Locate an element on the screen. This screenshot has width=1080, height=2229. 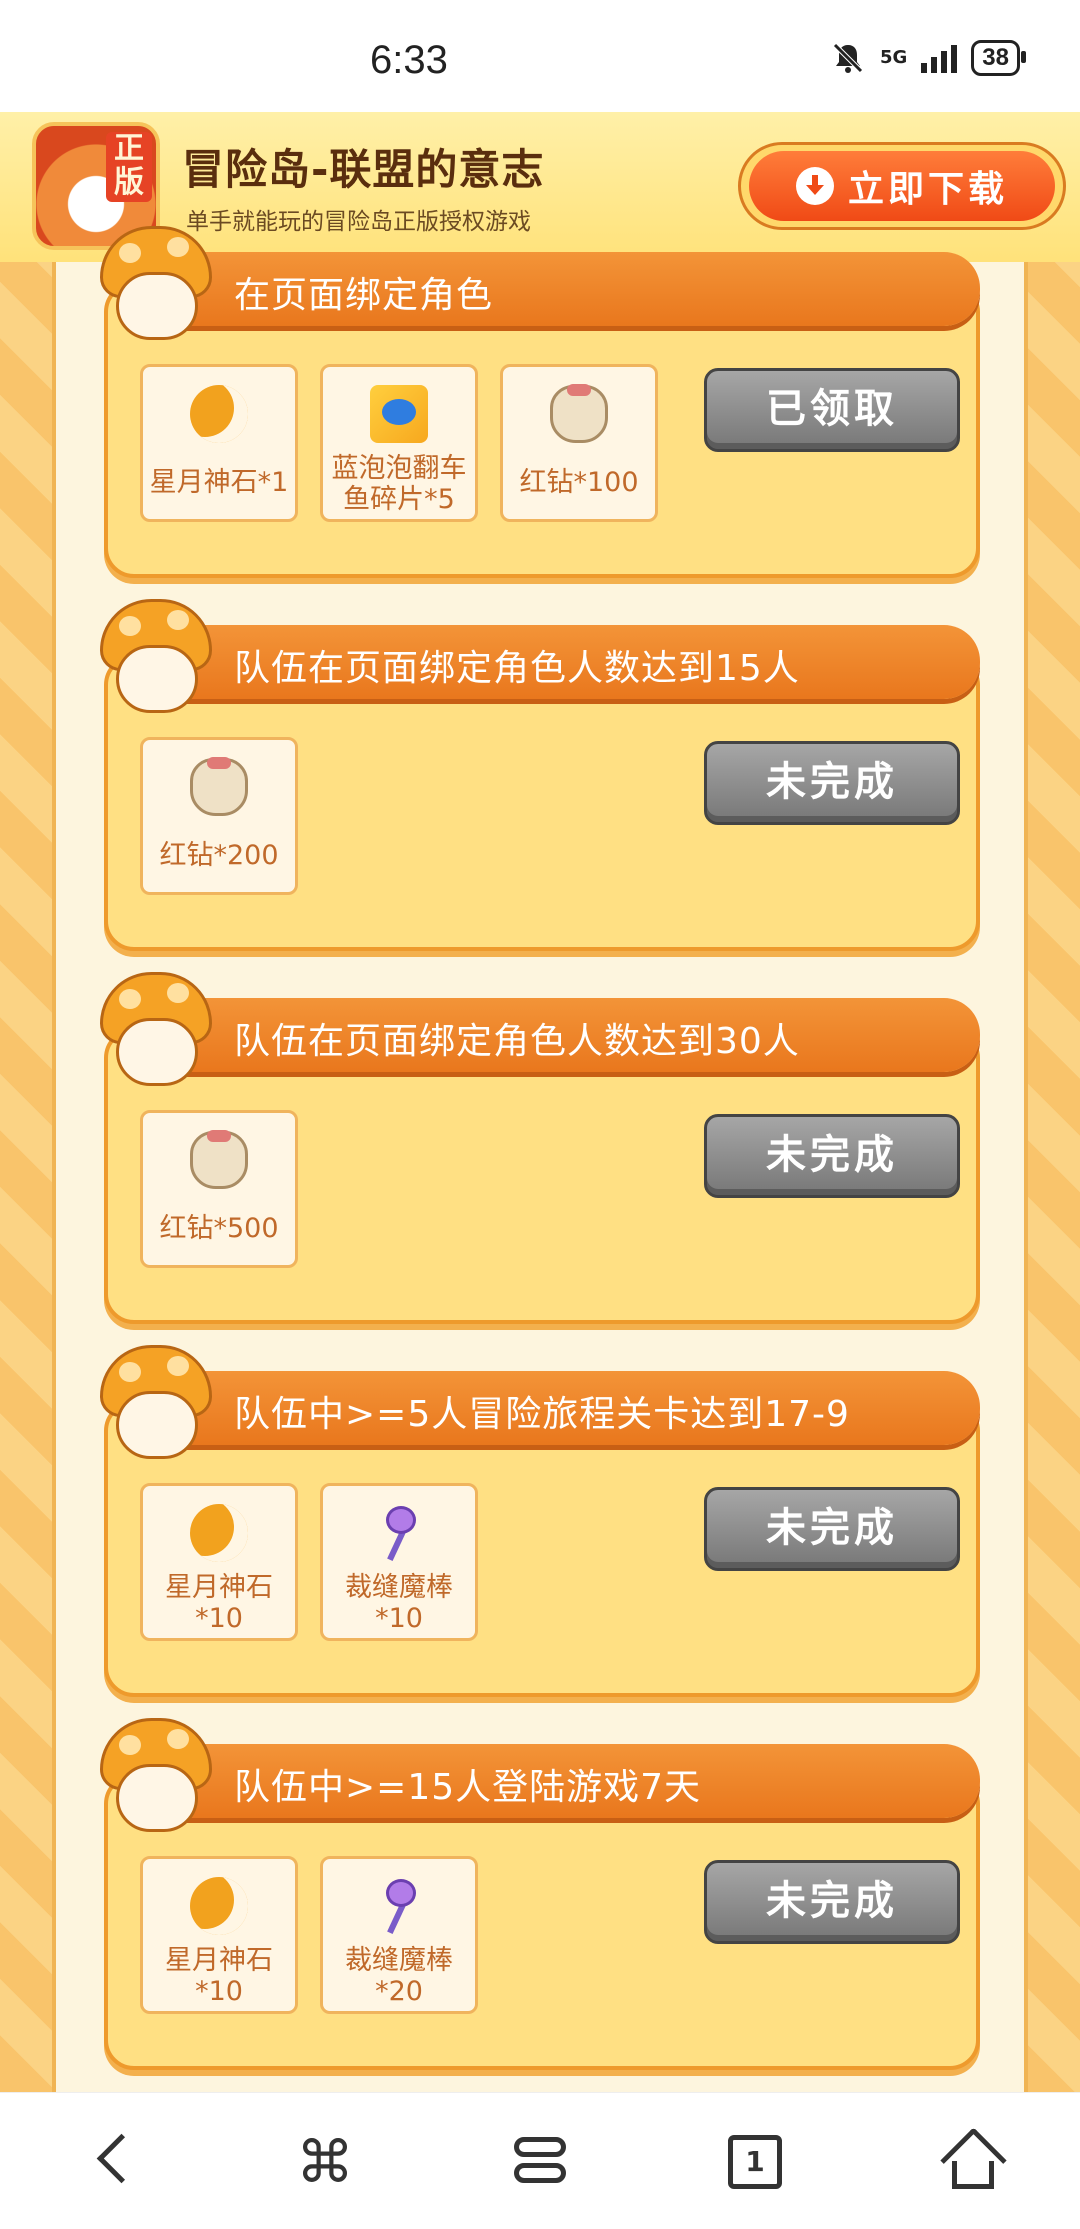
task-title: 在页面绑定角色 is located at coordinates (364, 295).